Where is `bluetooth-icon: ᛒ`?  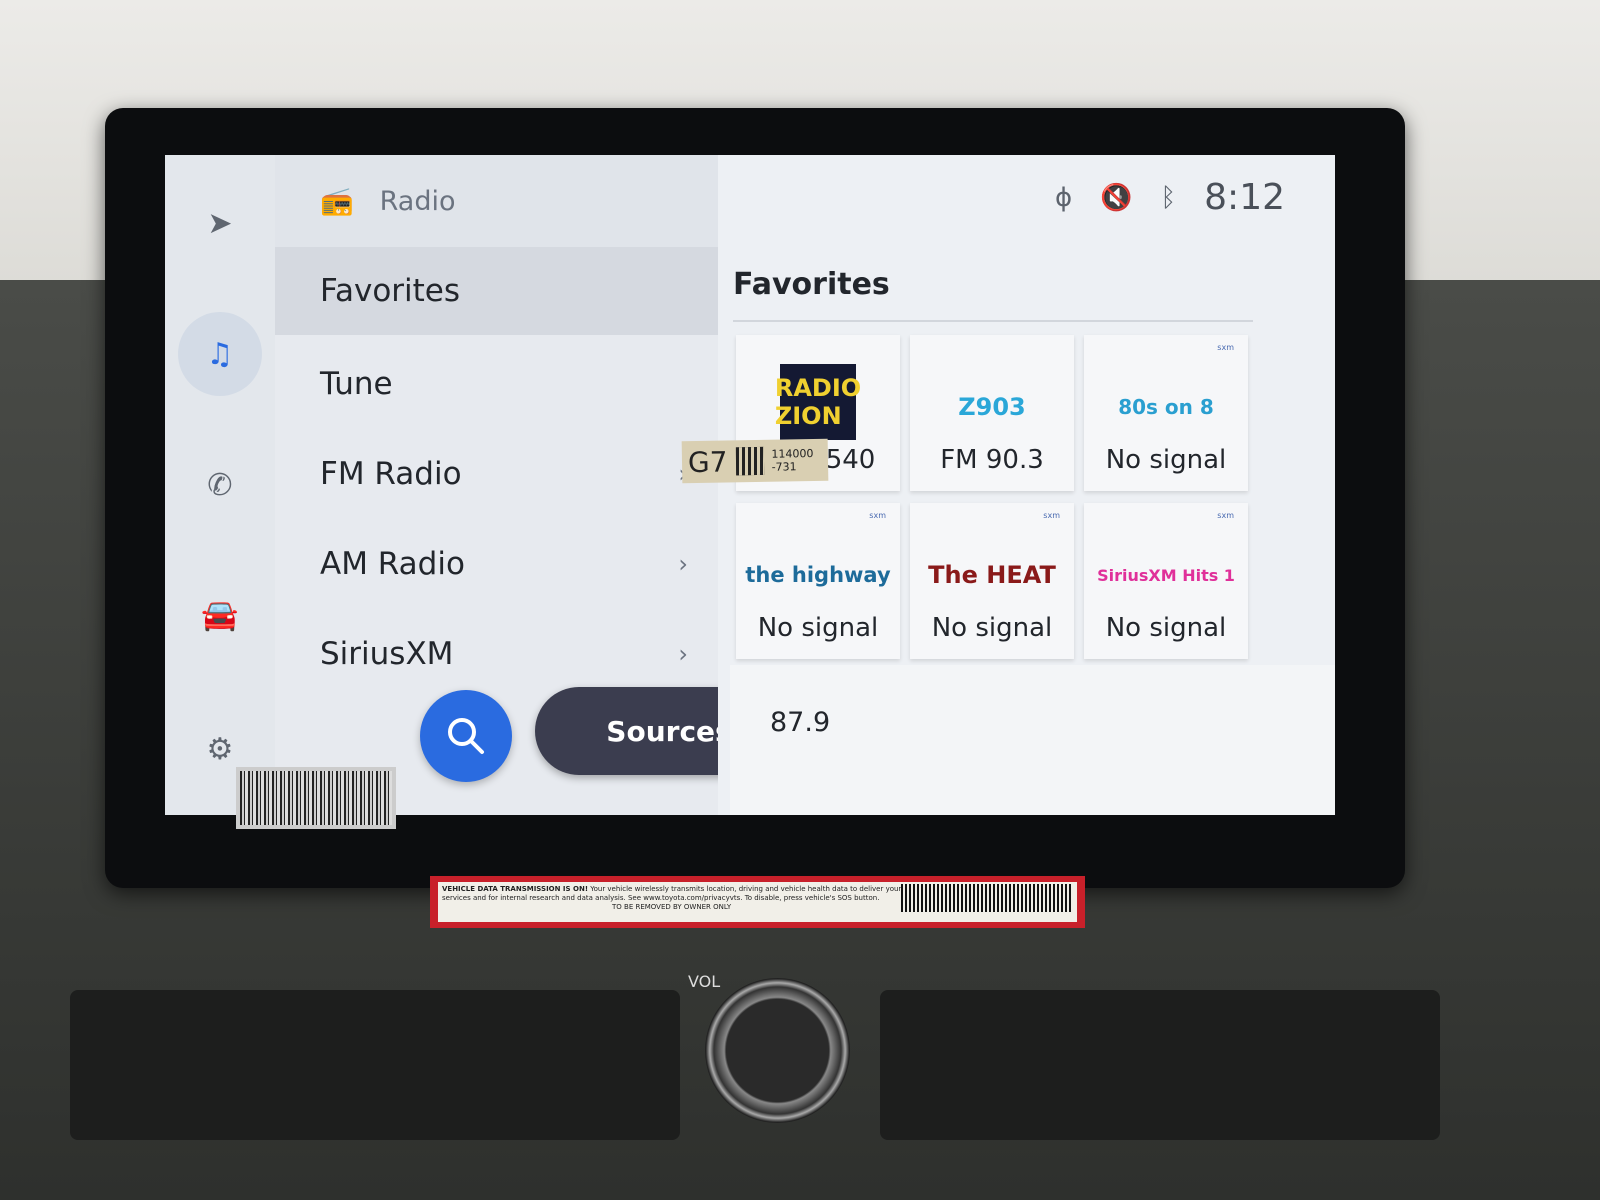 bluetooth-icon: ᛒ is located at coordinates (1168, 197).